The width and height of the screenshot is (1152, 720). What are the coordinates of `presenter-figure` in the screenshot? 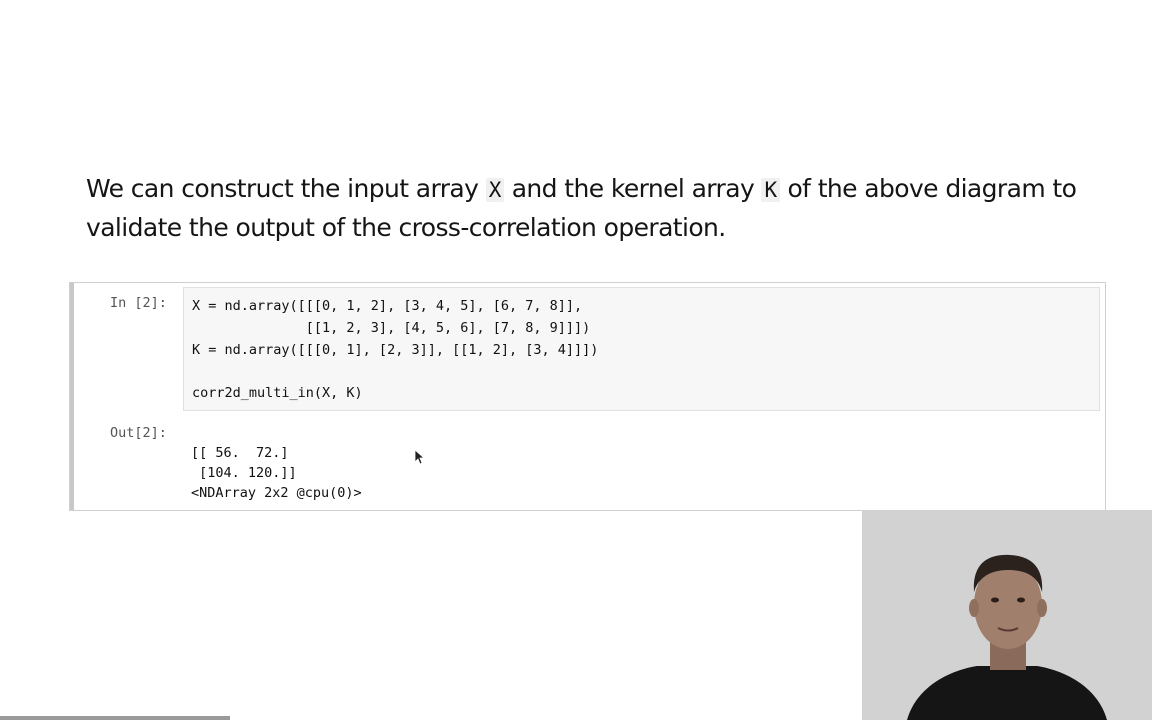 It's located at (1007, 615).